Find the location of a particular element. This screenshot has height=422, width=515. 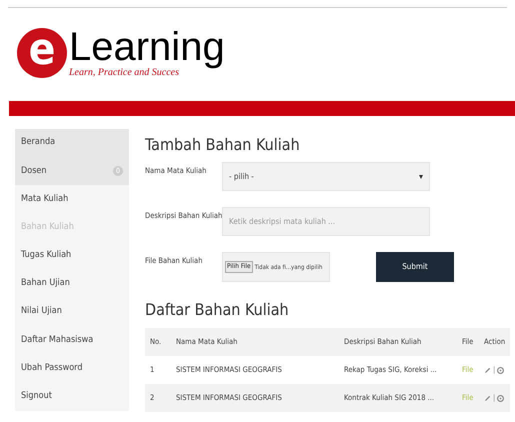

sidebar-item: Ubah Password is located at coordinates (72, 368).